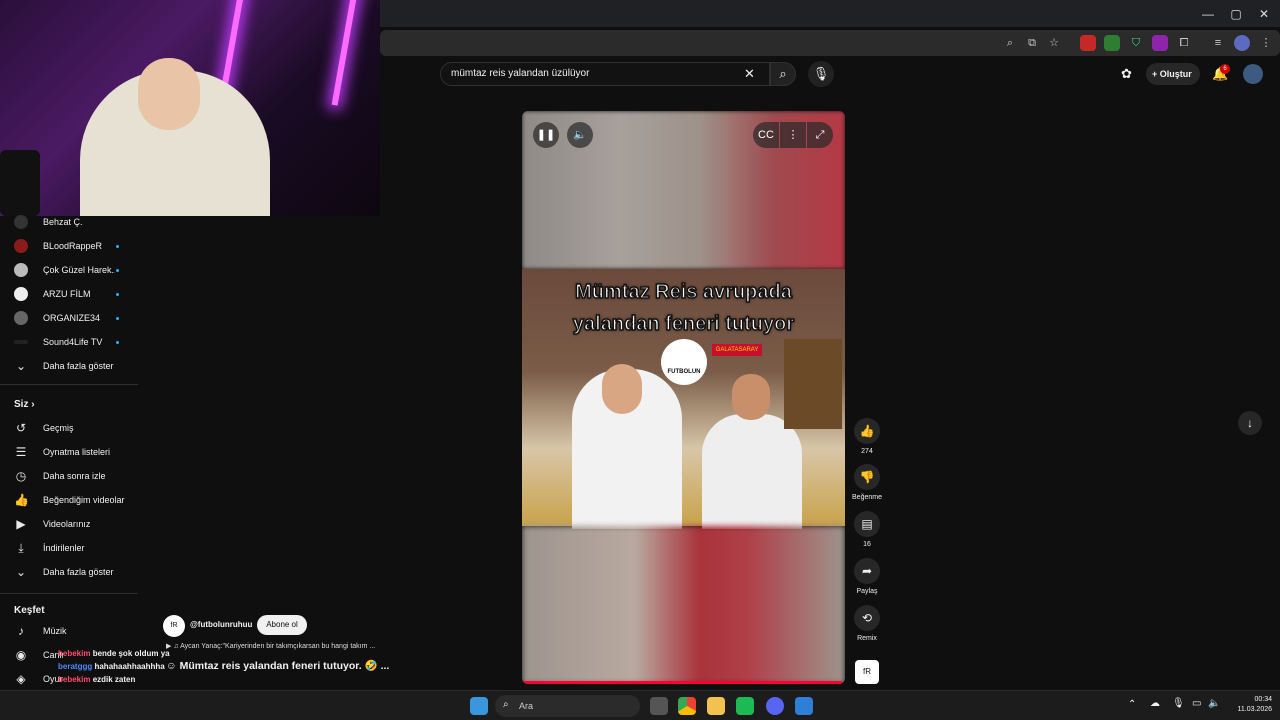  I want to click on chevron-up-icon: ⌃, so click(1132, 704).